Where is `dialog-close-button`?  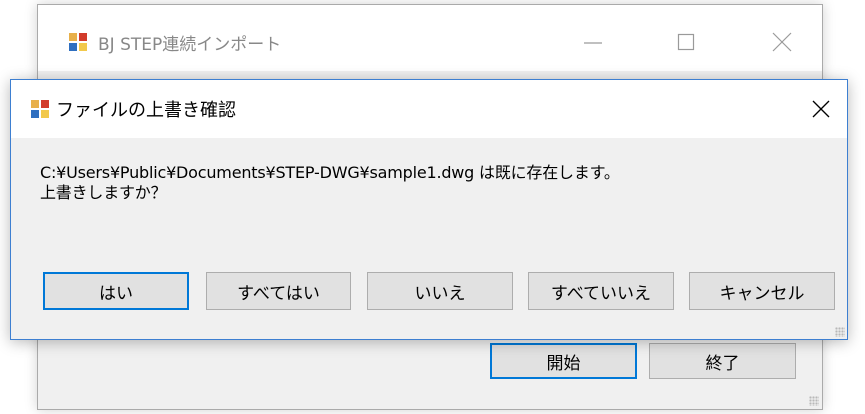 dialog-close-button is located at coordinates (821, 109).